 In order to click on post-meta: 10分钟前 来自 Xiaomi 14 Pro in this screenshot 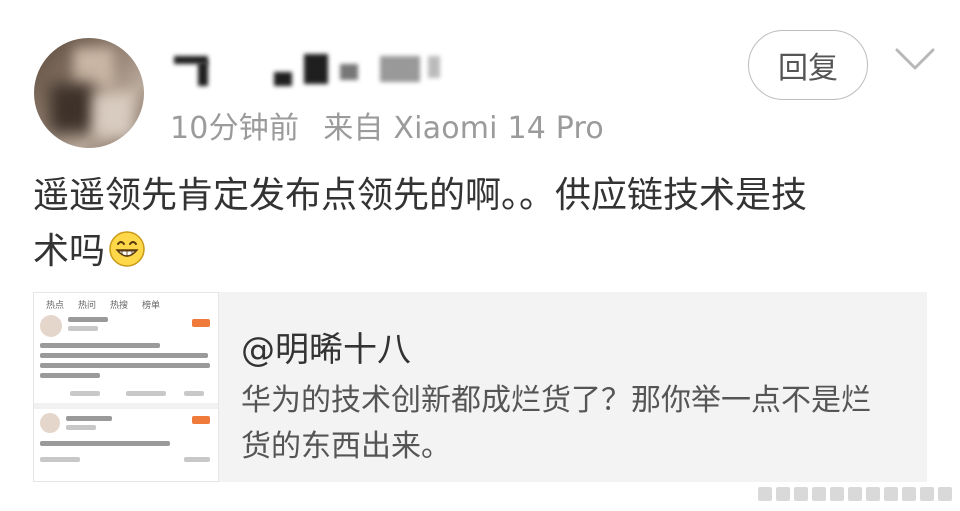, I will do `click(387, 125)`.